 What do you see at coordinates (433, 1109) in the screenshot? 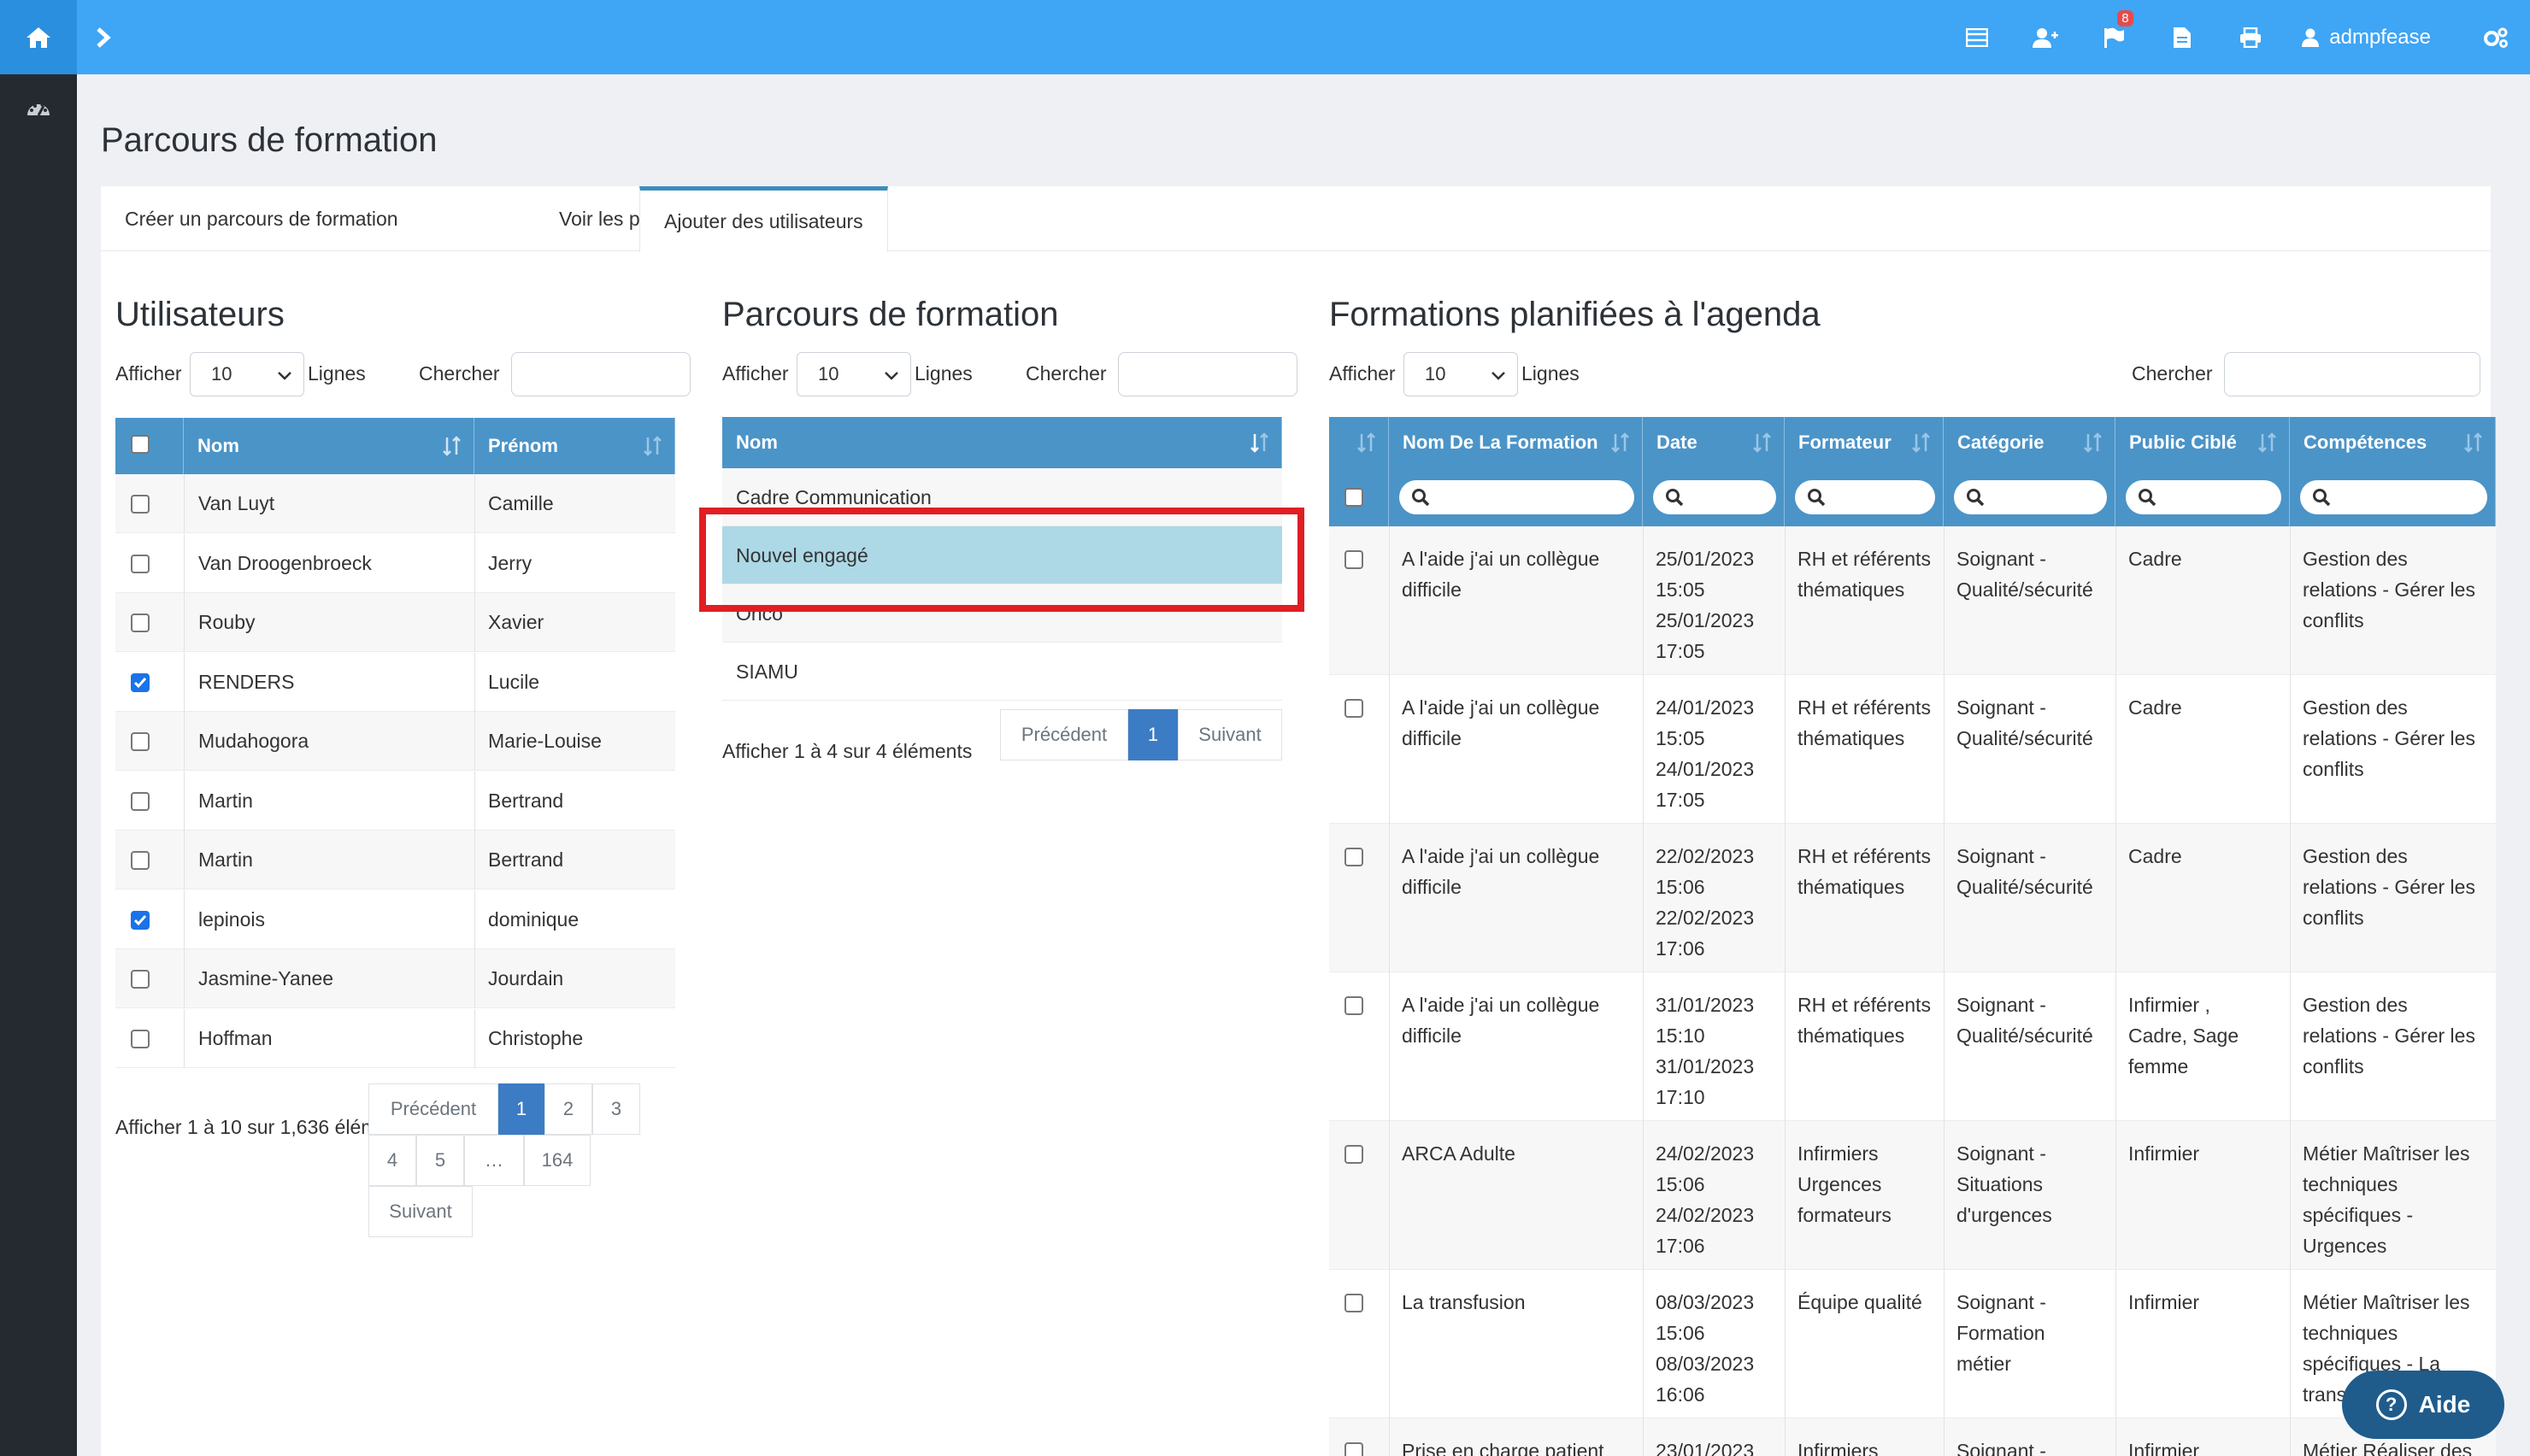
I see `users-prev-button: Précédent` at bounding box center [433, 1109].